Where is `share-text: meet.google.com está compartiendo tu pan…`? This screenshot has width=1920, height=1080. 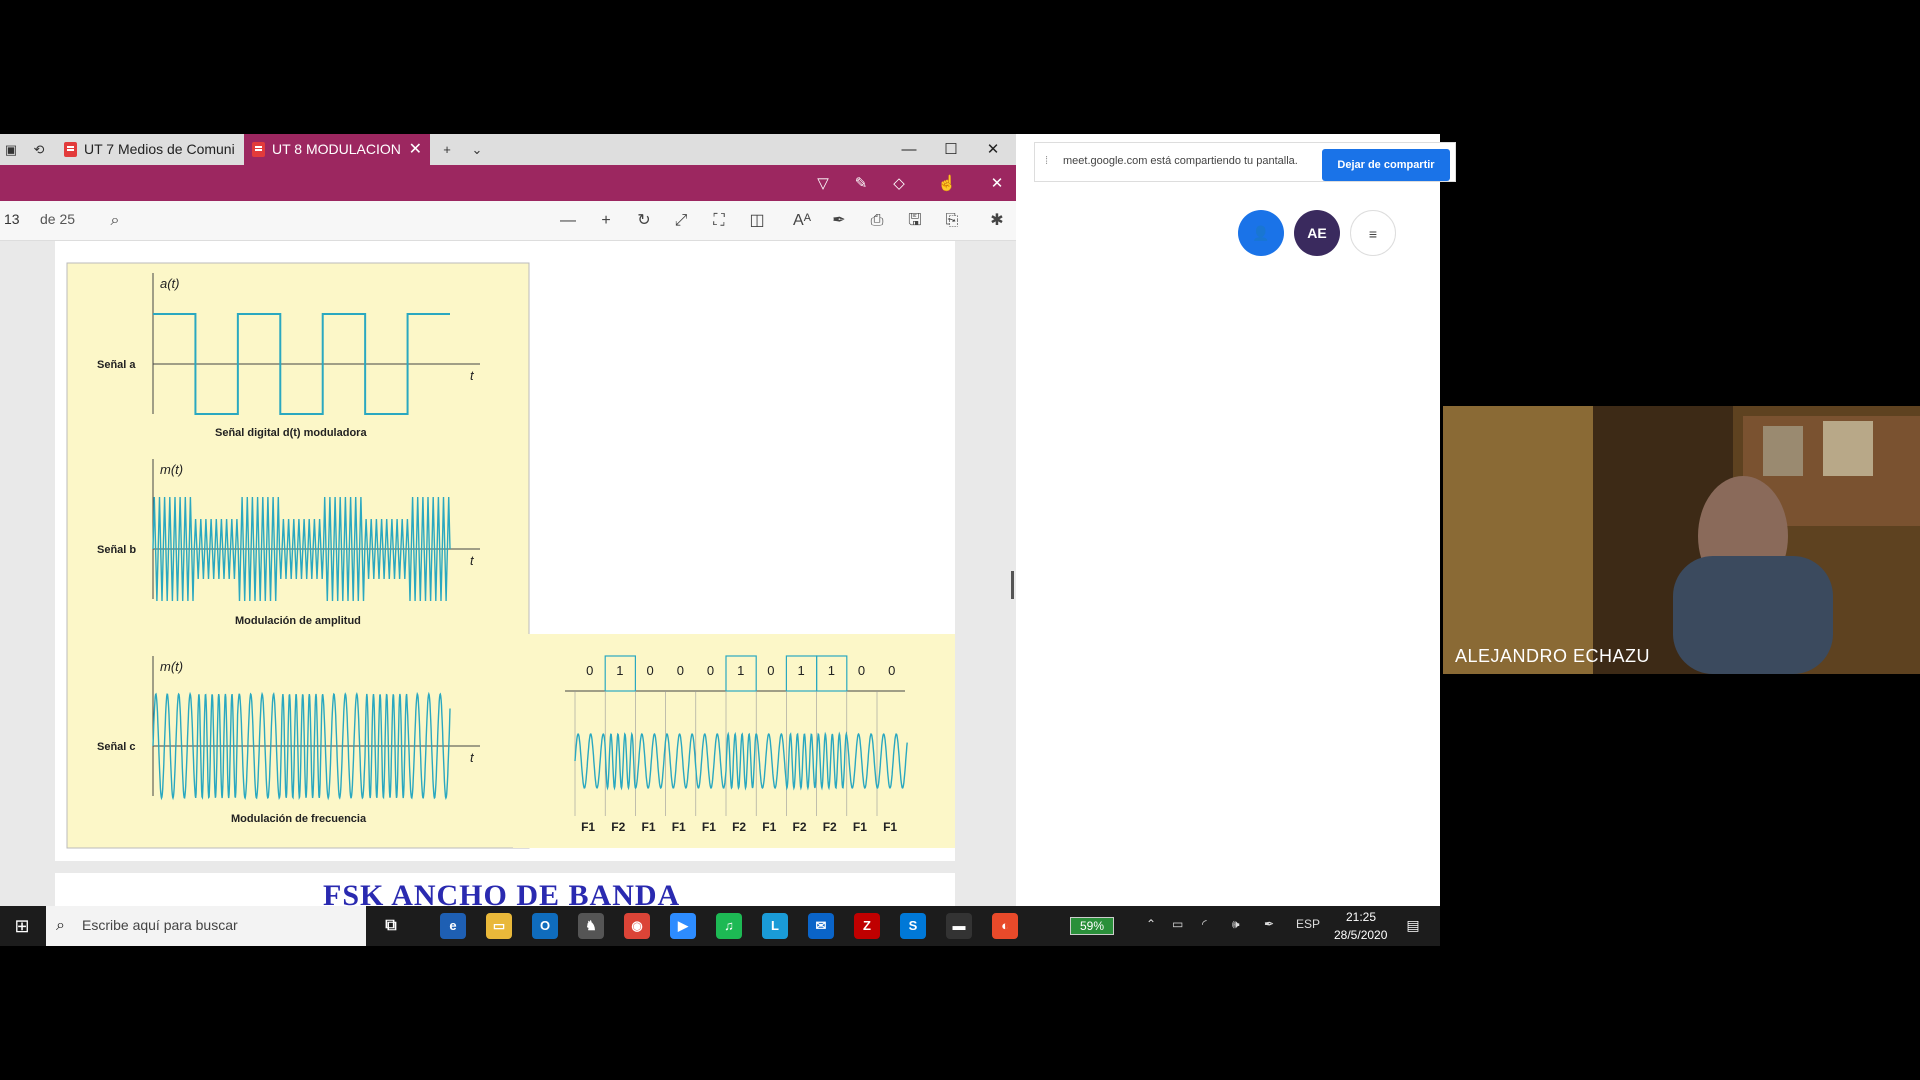
share-text: meet.google.com está compartiendo tu pan… is located at coordinates (1180, 161).